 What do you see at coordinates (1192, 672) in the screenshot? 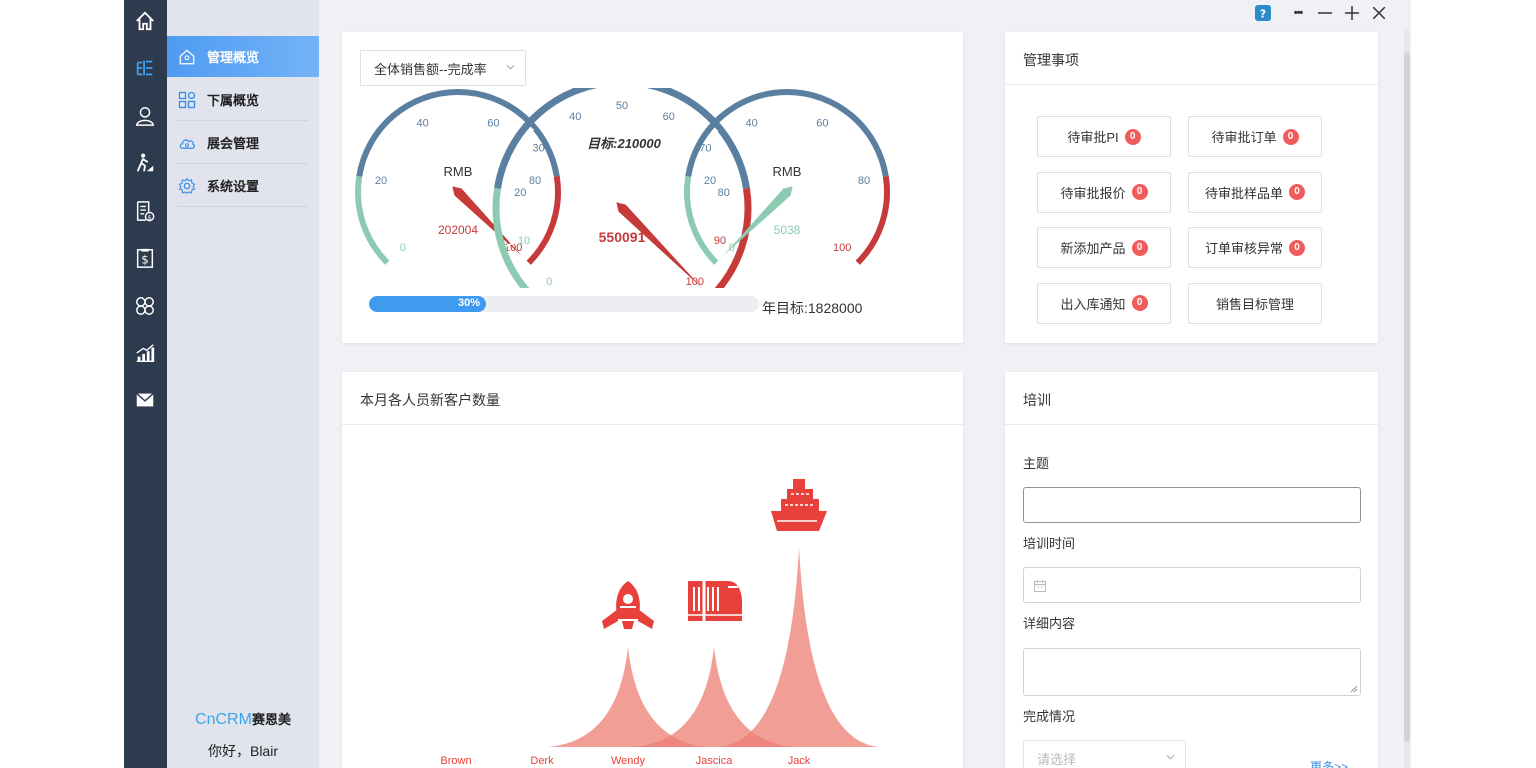
I see `detail-textarea` at bounding box center [1192, 672].